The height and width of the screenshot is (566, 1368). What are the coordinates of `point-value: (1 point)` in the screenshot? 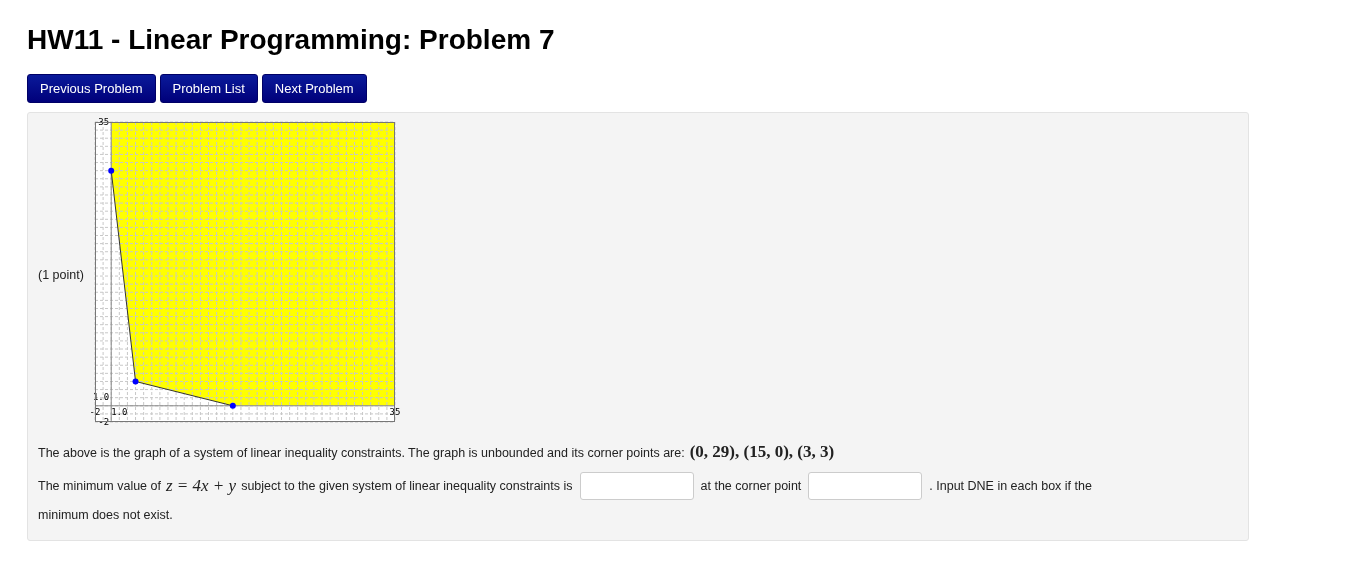 It's located at (61, 275).